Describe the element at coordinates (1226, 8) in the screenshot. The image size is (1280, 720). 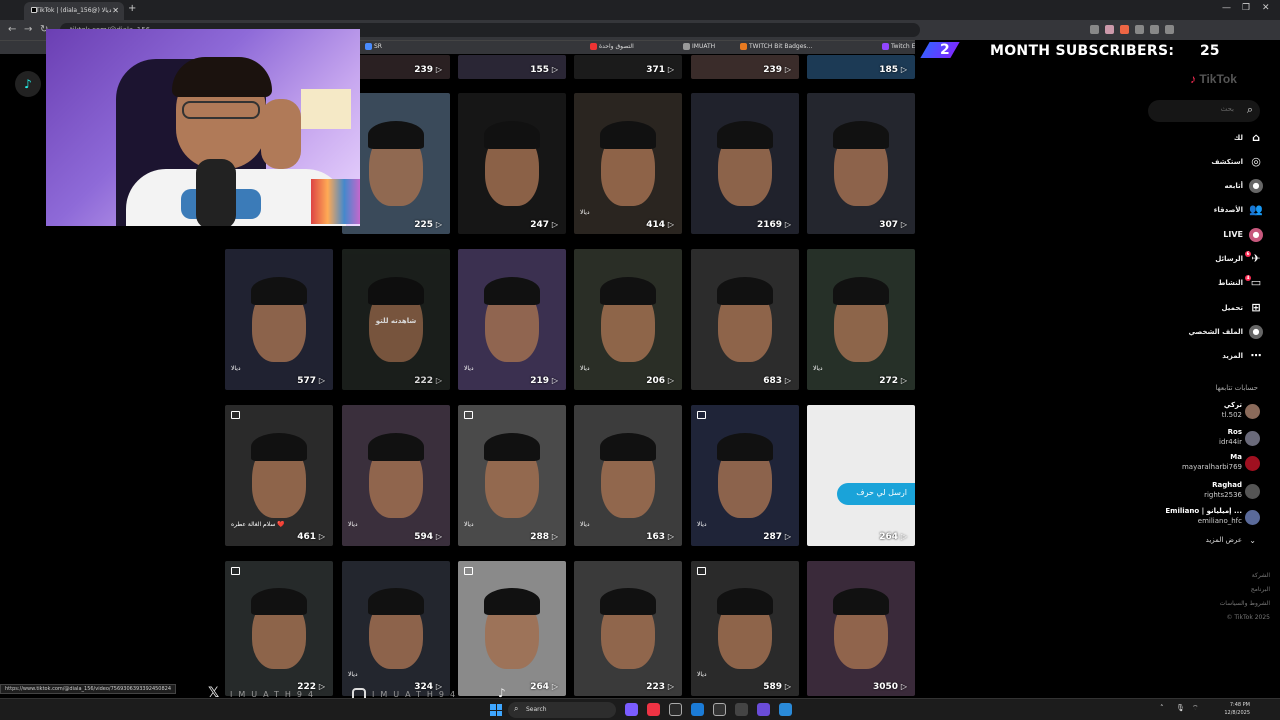
I see `minimize-icon: —` at that location.